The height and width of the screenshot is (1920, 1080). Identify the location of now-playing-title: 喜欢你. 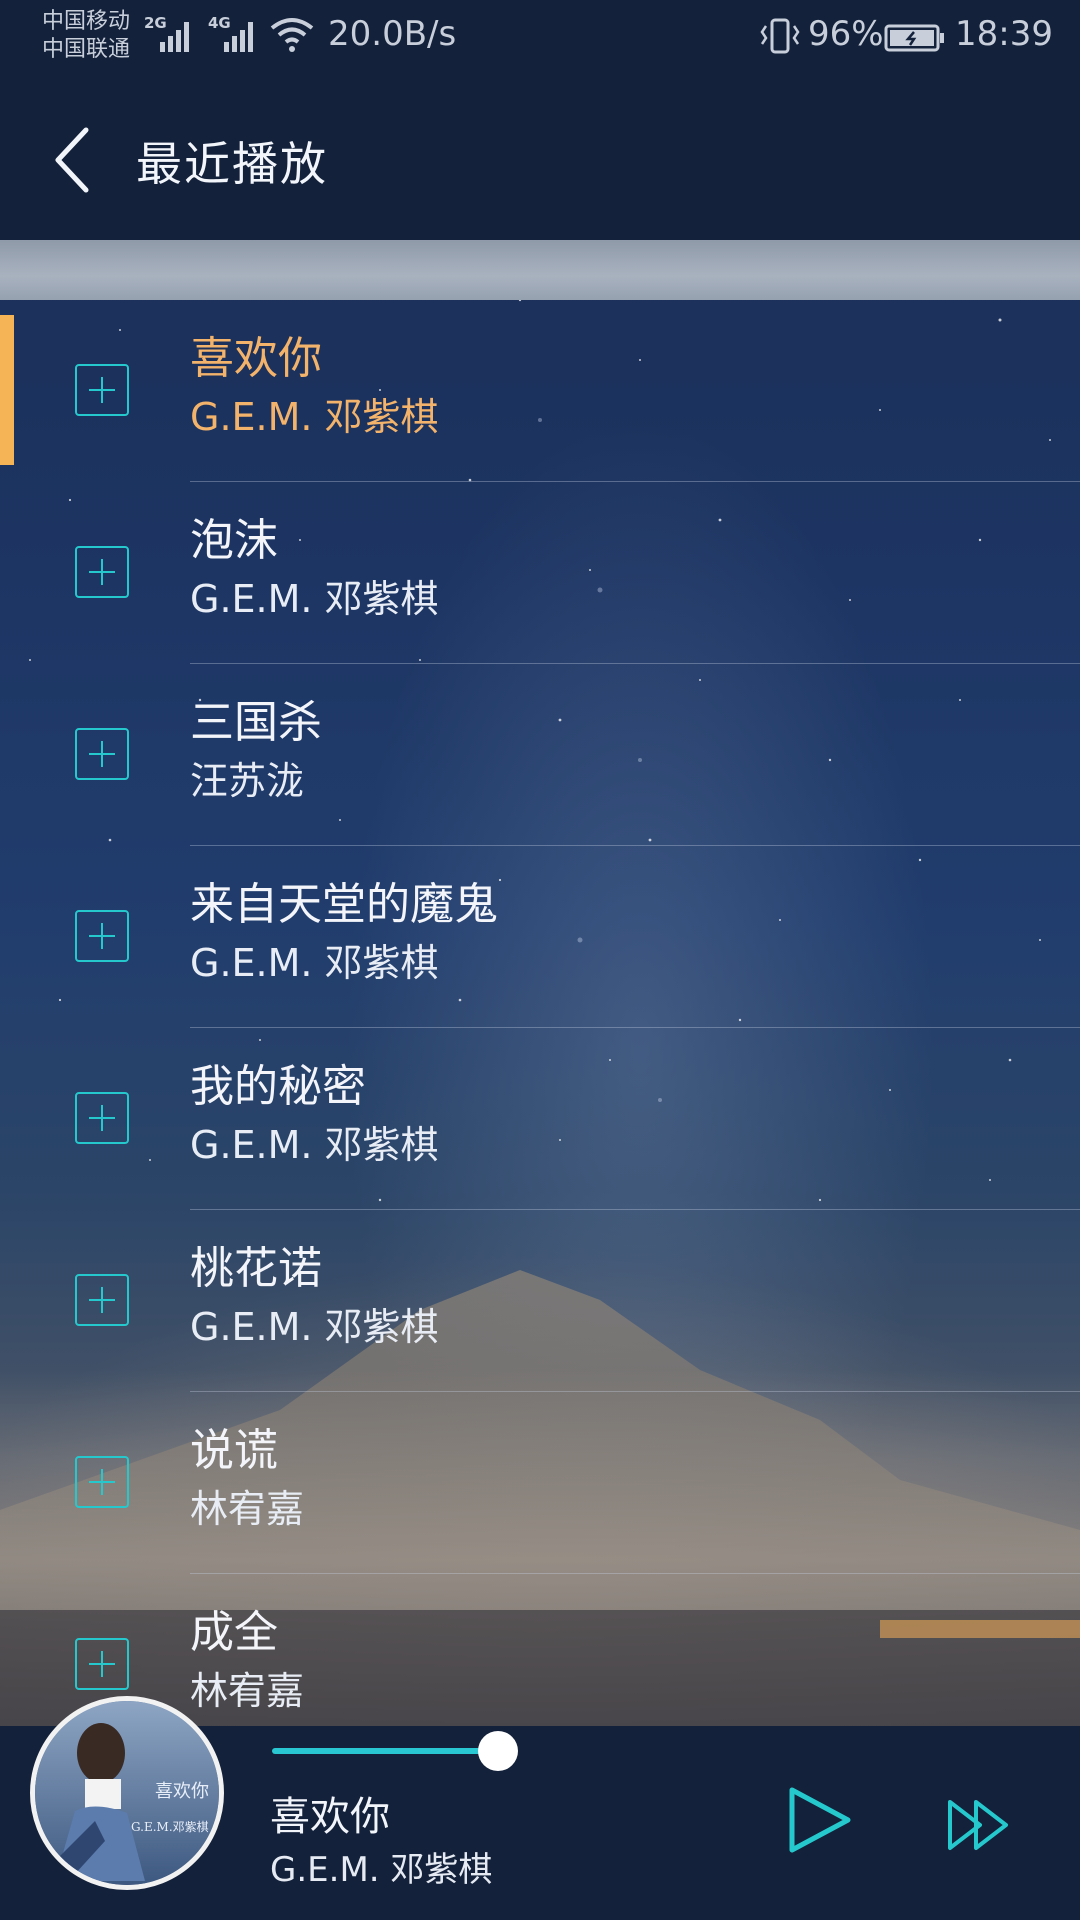
(330, 1817).